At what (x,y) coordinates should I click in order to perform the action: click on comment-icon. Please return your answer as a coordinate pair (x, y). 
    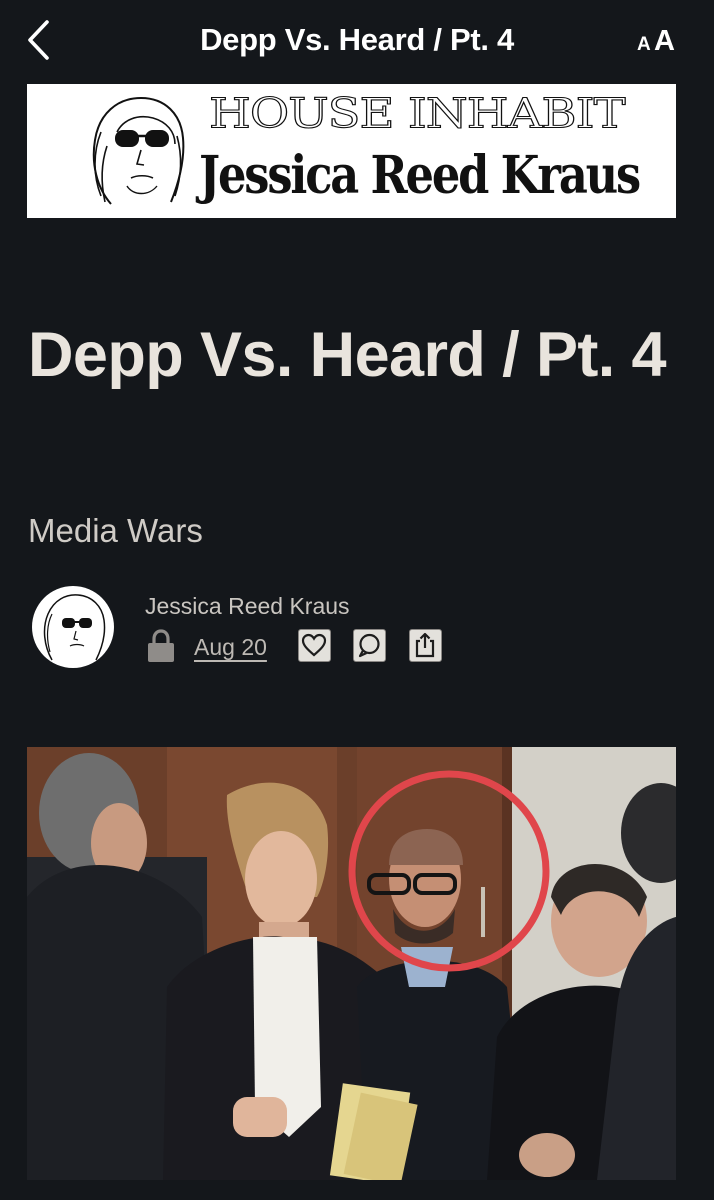
    Looking at the image, I should click on (369, 645).